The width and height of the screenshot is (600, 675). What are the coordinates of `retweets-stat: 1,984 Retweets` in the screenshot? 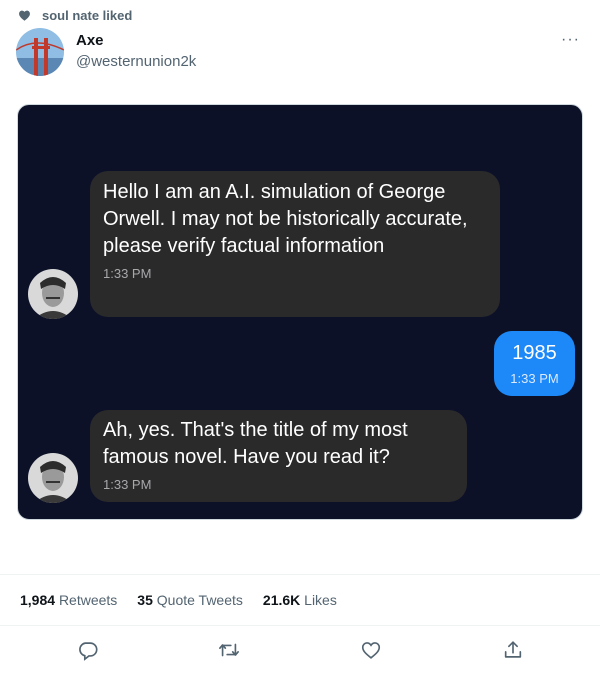 It's located at (68, 600).